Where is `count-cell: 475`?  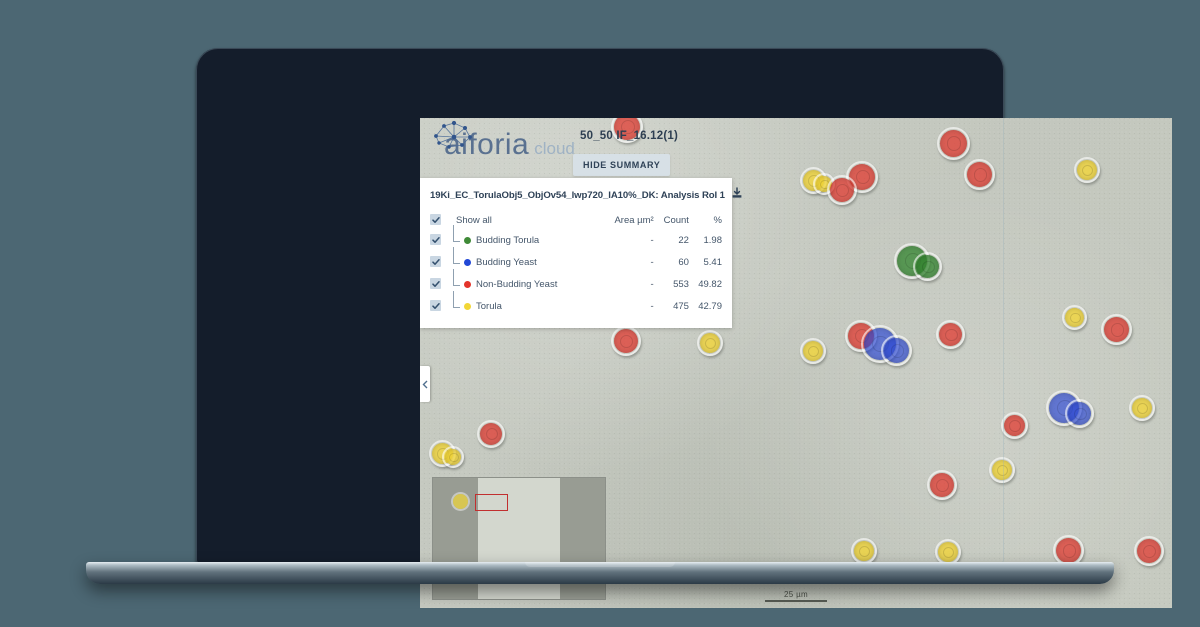 count-cell: 475 is located at coordinates (681, 306).